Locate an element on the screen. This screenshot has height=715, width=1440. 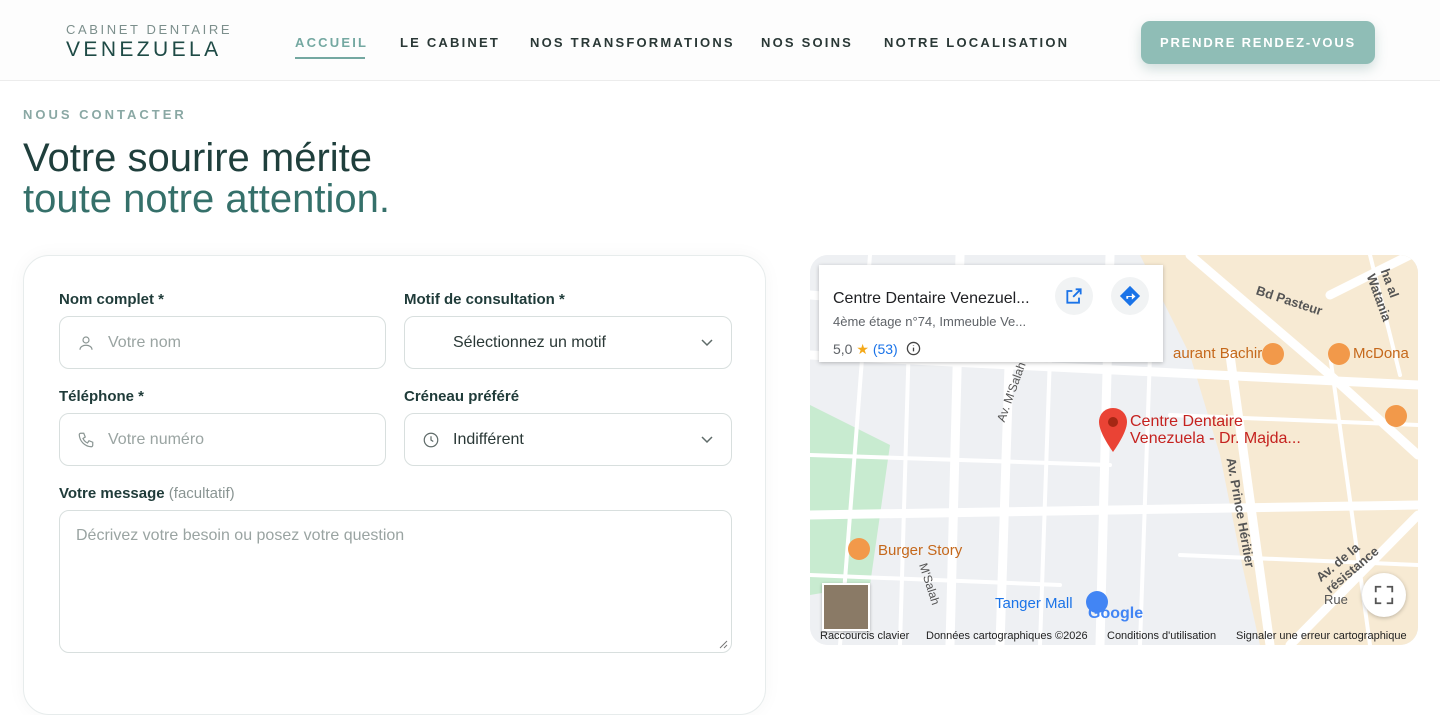
reason-select: Sélectionnez un motif is located at coordinates (568, 342).